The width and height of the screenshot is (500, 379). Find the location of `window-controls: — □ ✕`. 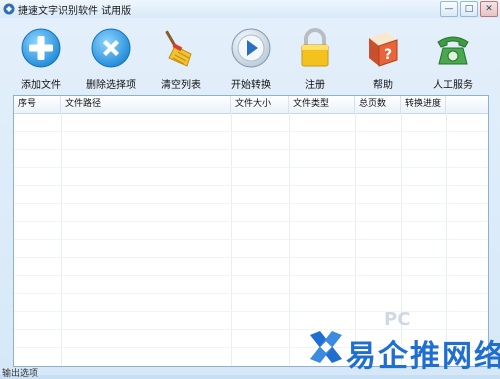

window-controls: — □ ✕ is located at coordinates (469, 9).